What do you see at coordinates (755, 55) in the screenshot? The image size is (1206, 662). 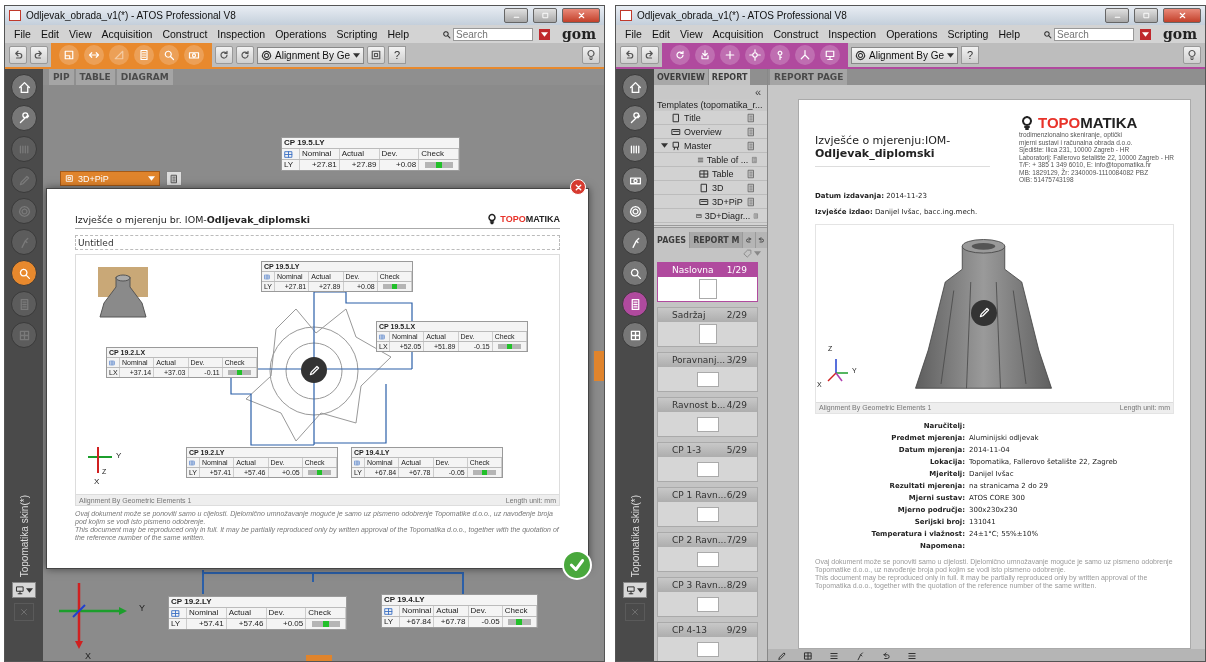 I see `gear-button` at bounding box center [755, 55].